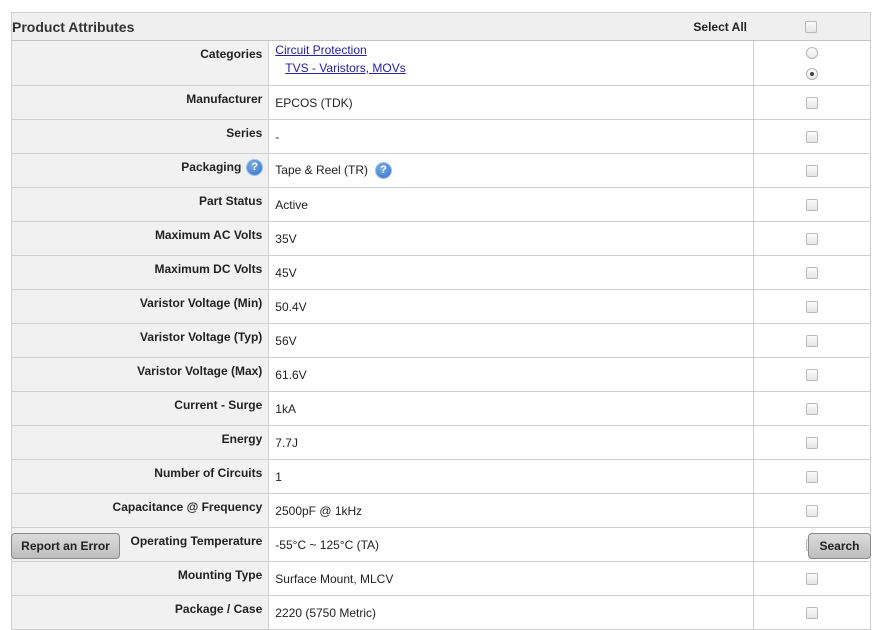 The width and height of the screenshot is (882, 630). I want to click on table-row: Varistor Voltage (Max) 61.6V, so click(441, 374).